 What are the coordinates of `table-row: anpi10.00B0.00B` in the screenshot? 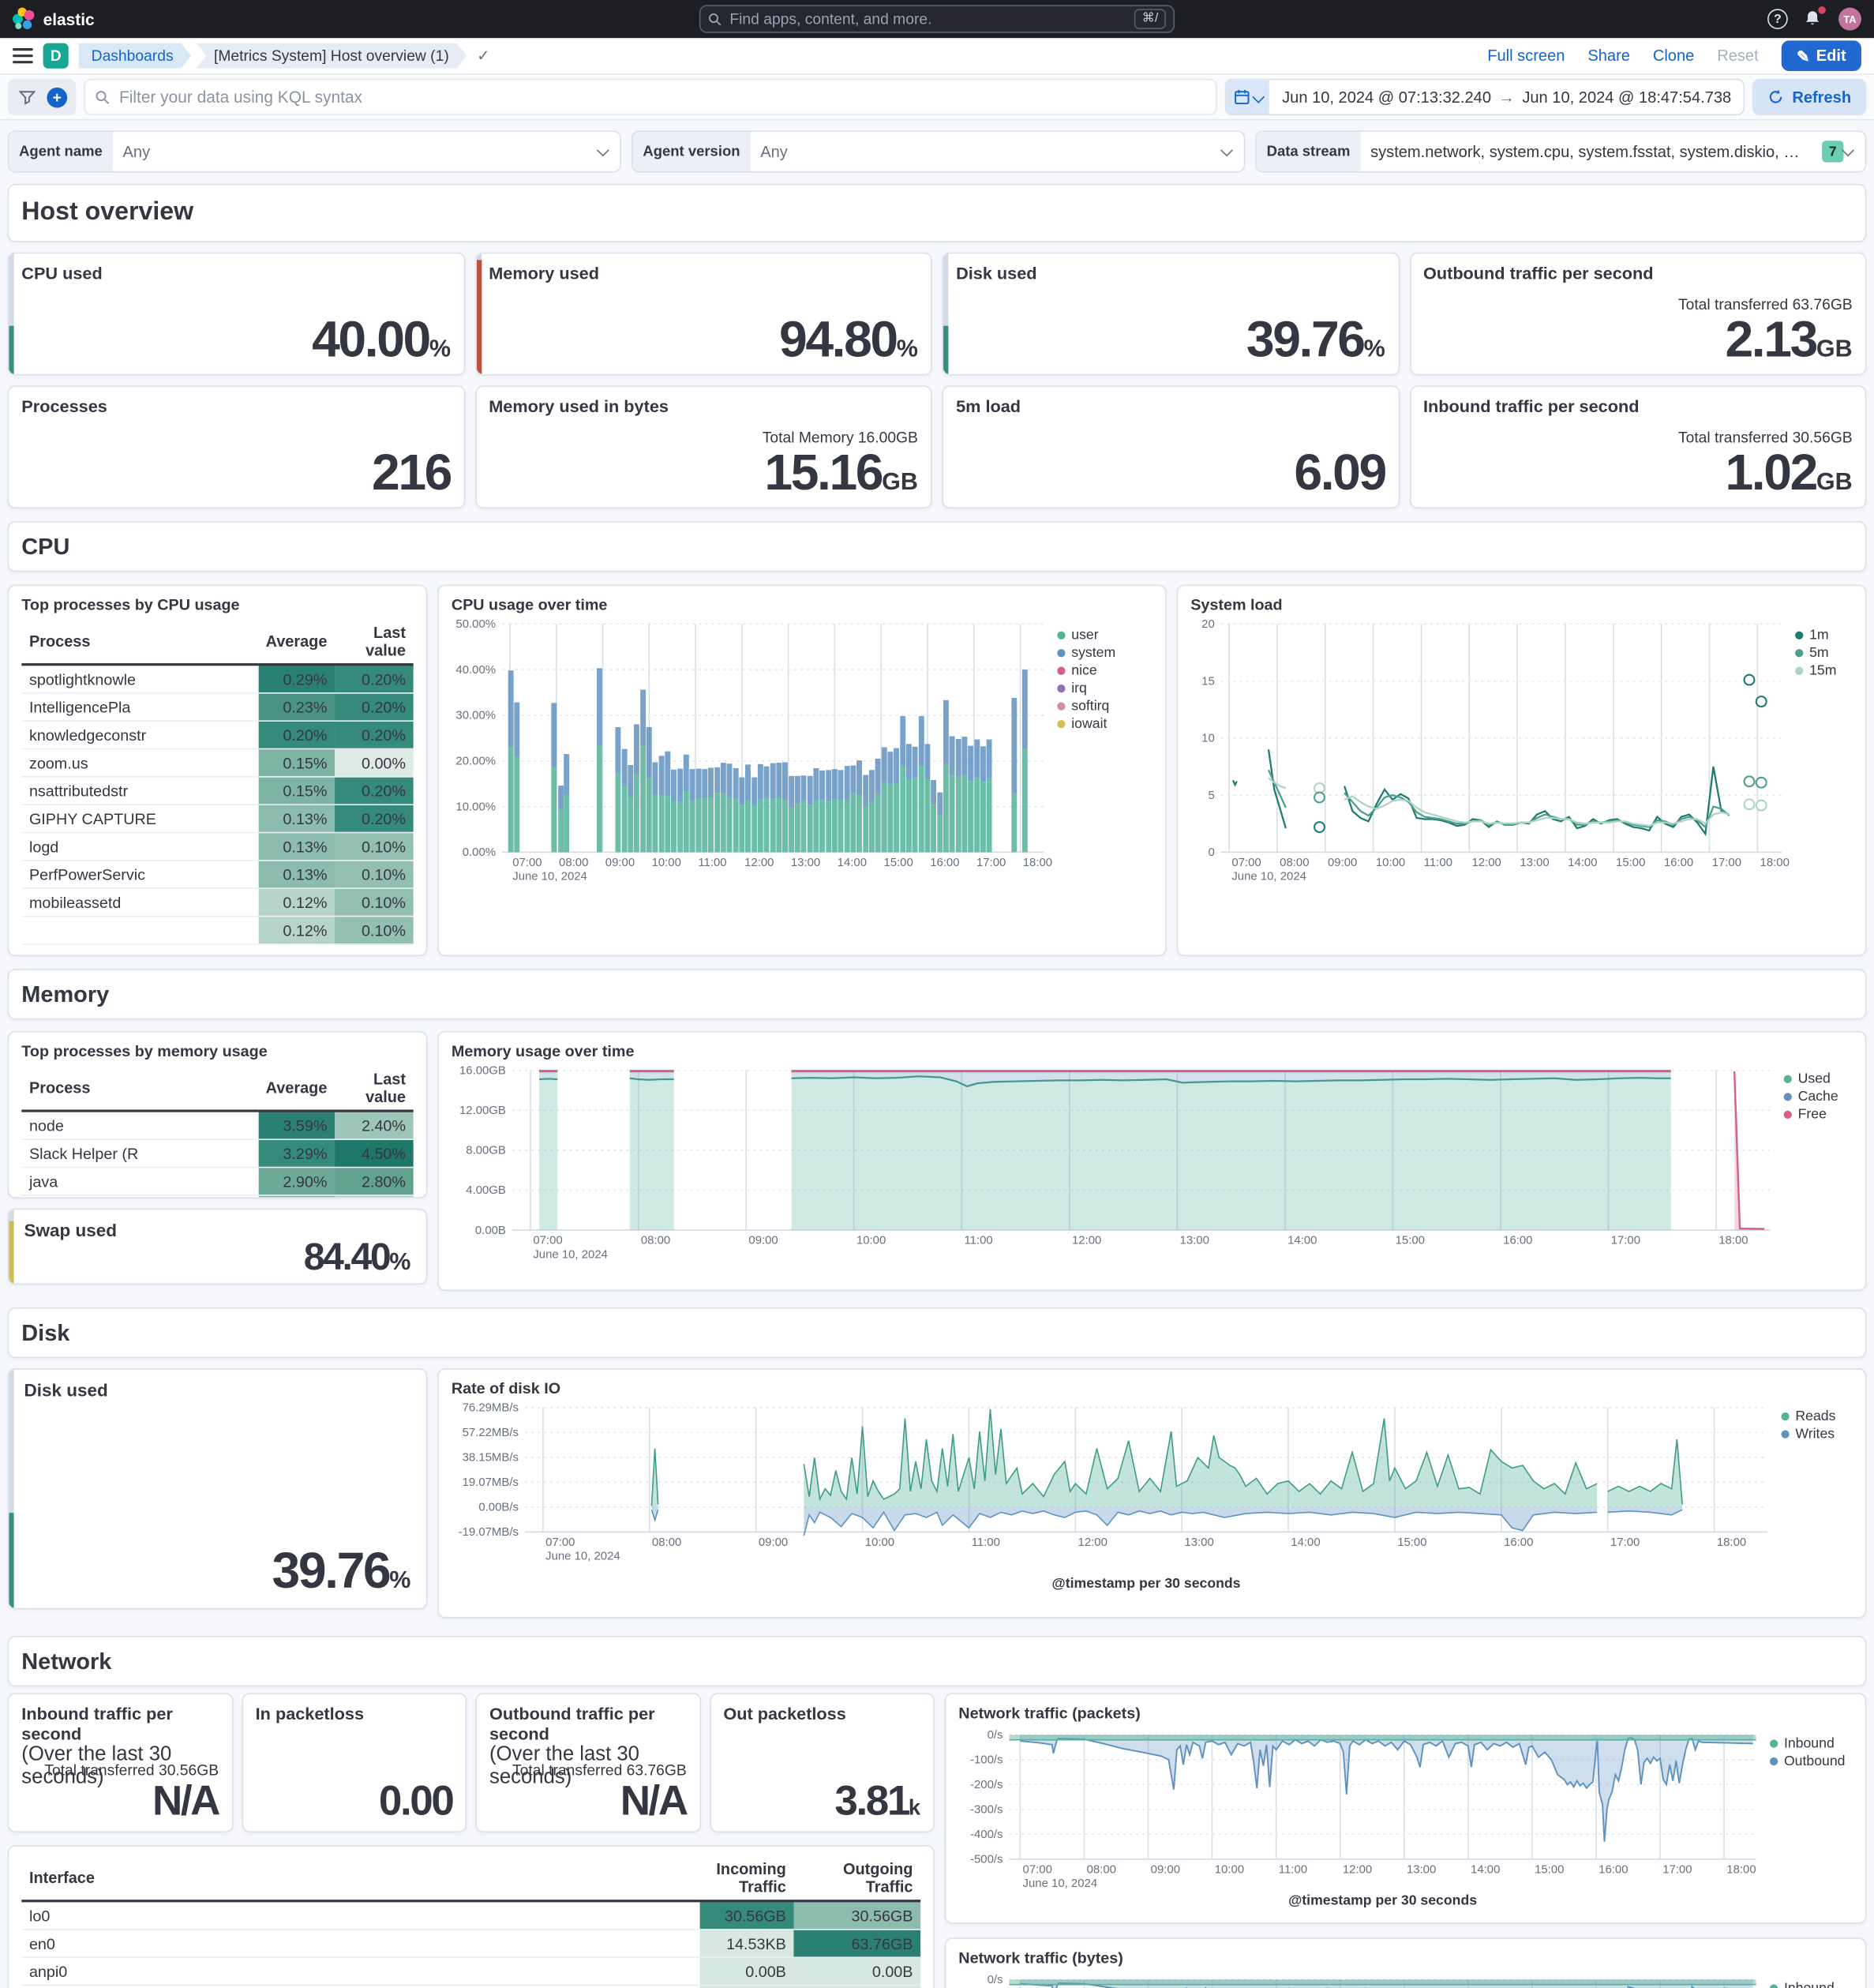 It's located at (471, 1986).